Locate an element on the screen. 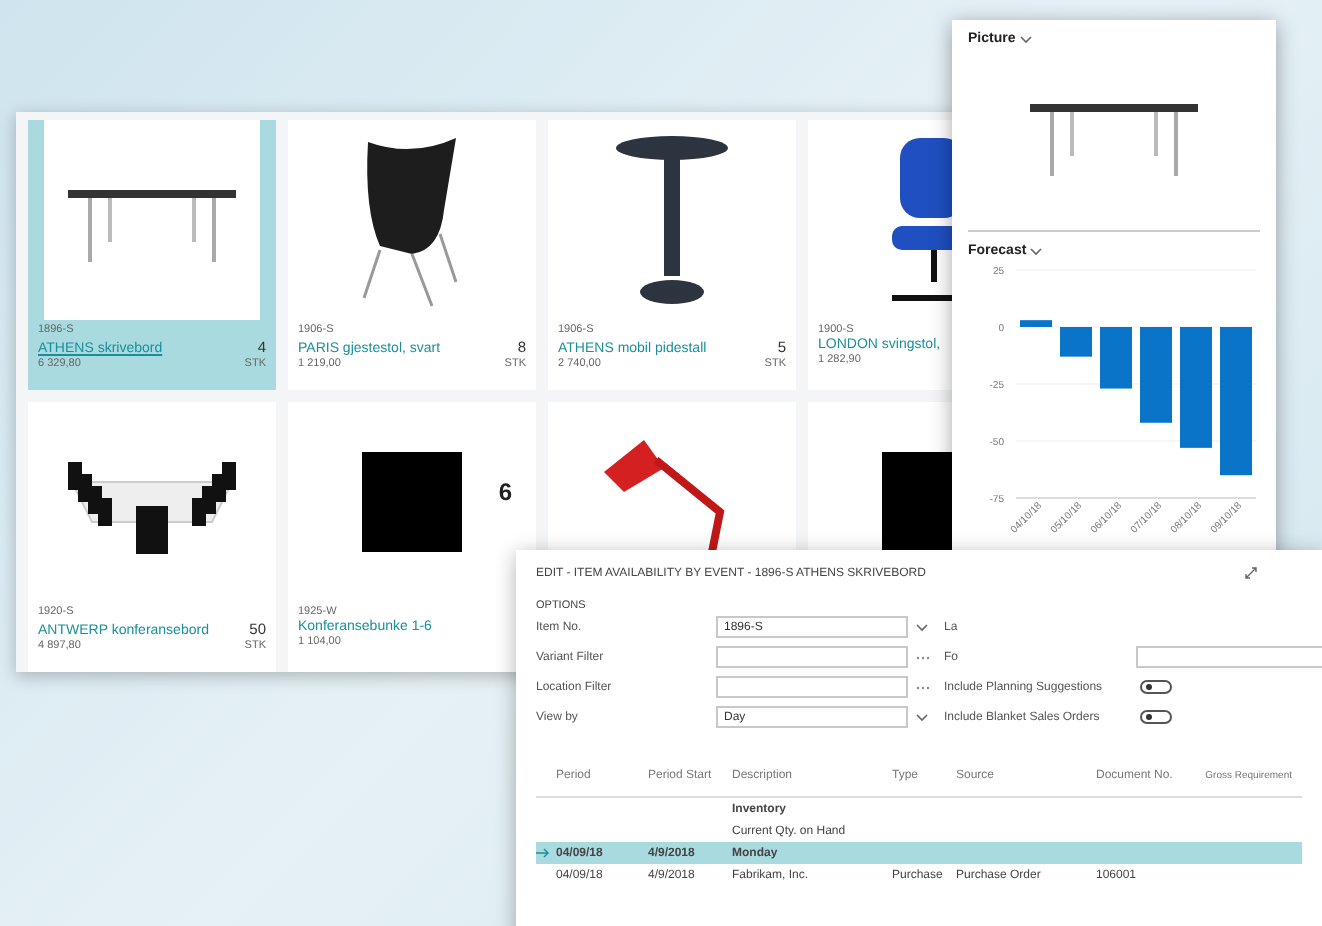 This screenshot has height=926, width=1322. expand-icon is located at coordinates (1251, 573).